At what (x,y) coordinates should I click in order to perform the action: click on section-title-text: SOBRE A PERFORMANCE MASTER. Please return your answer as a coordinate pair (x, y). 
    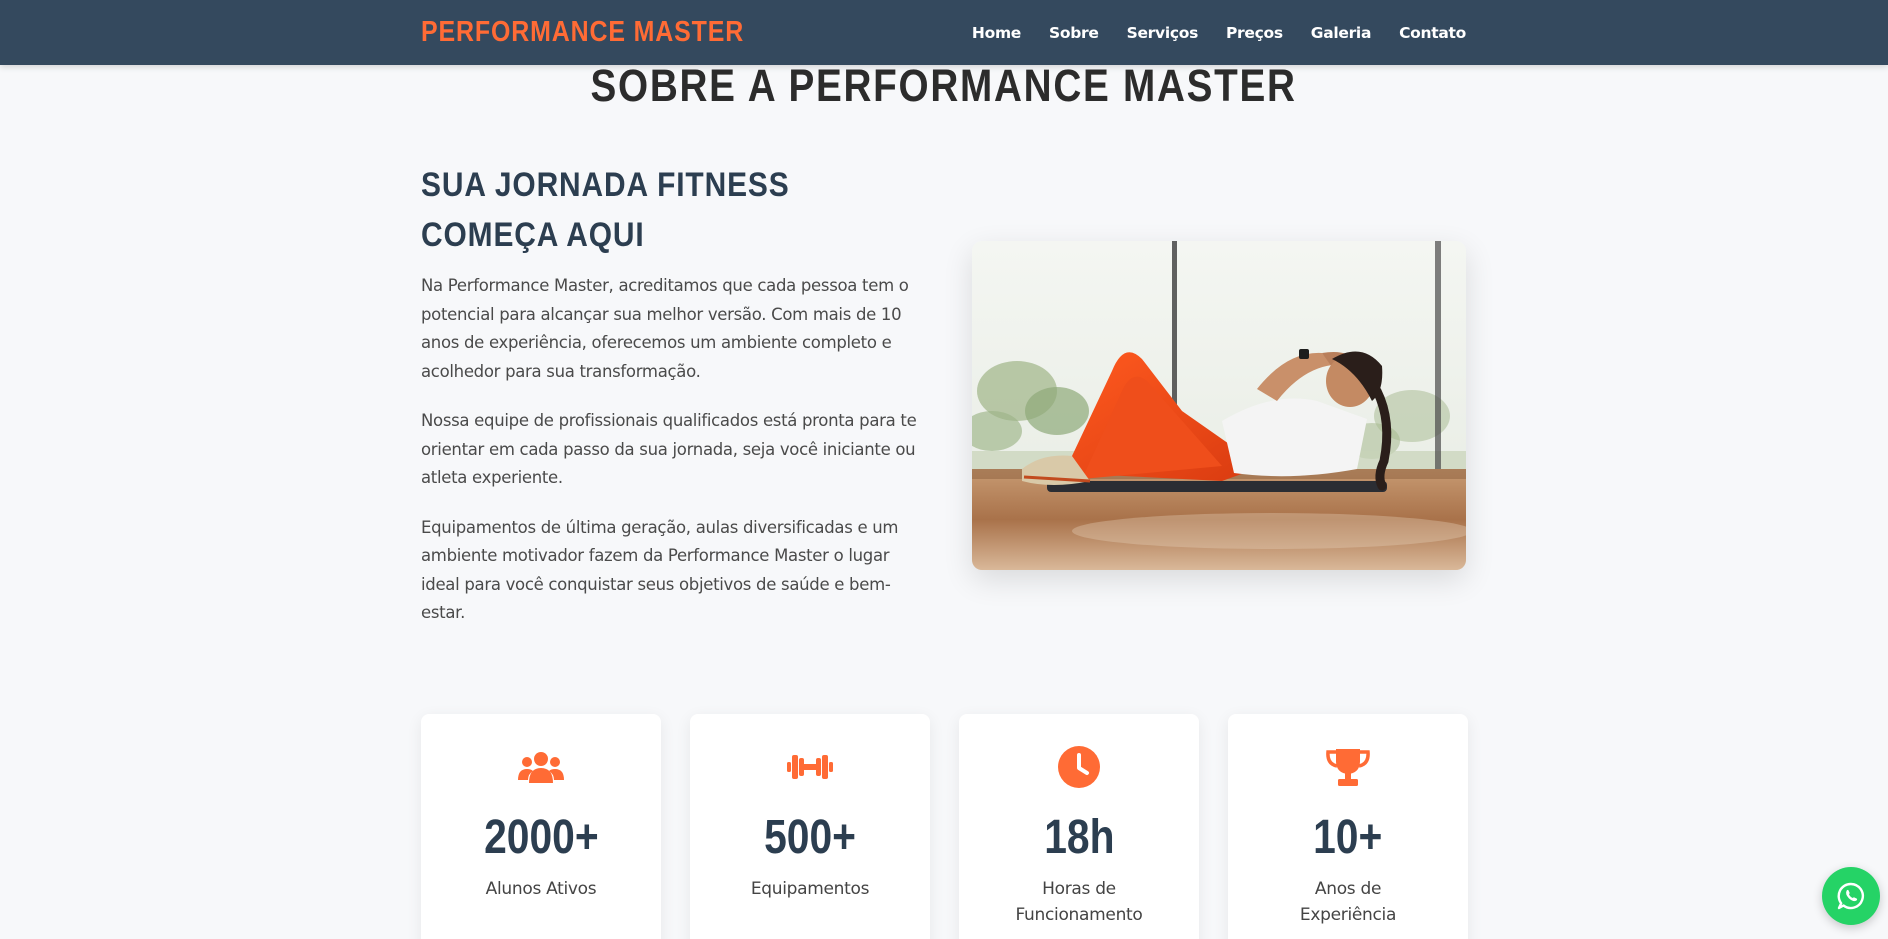
    Looking at the image, I should click on (944, 85).